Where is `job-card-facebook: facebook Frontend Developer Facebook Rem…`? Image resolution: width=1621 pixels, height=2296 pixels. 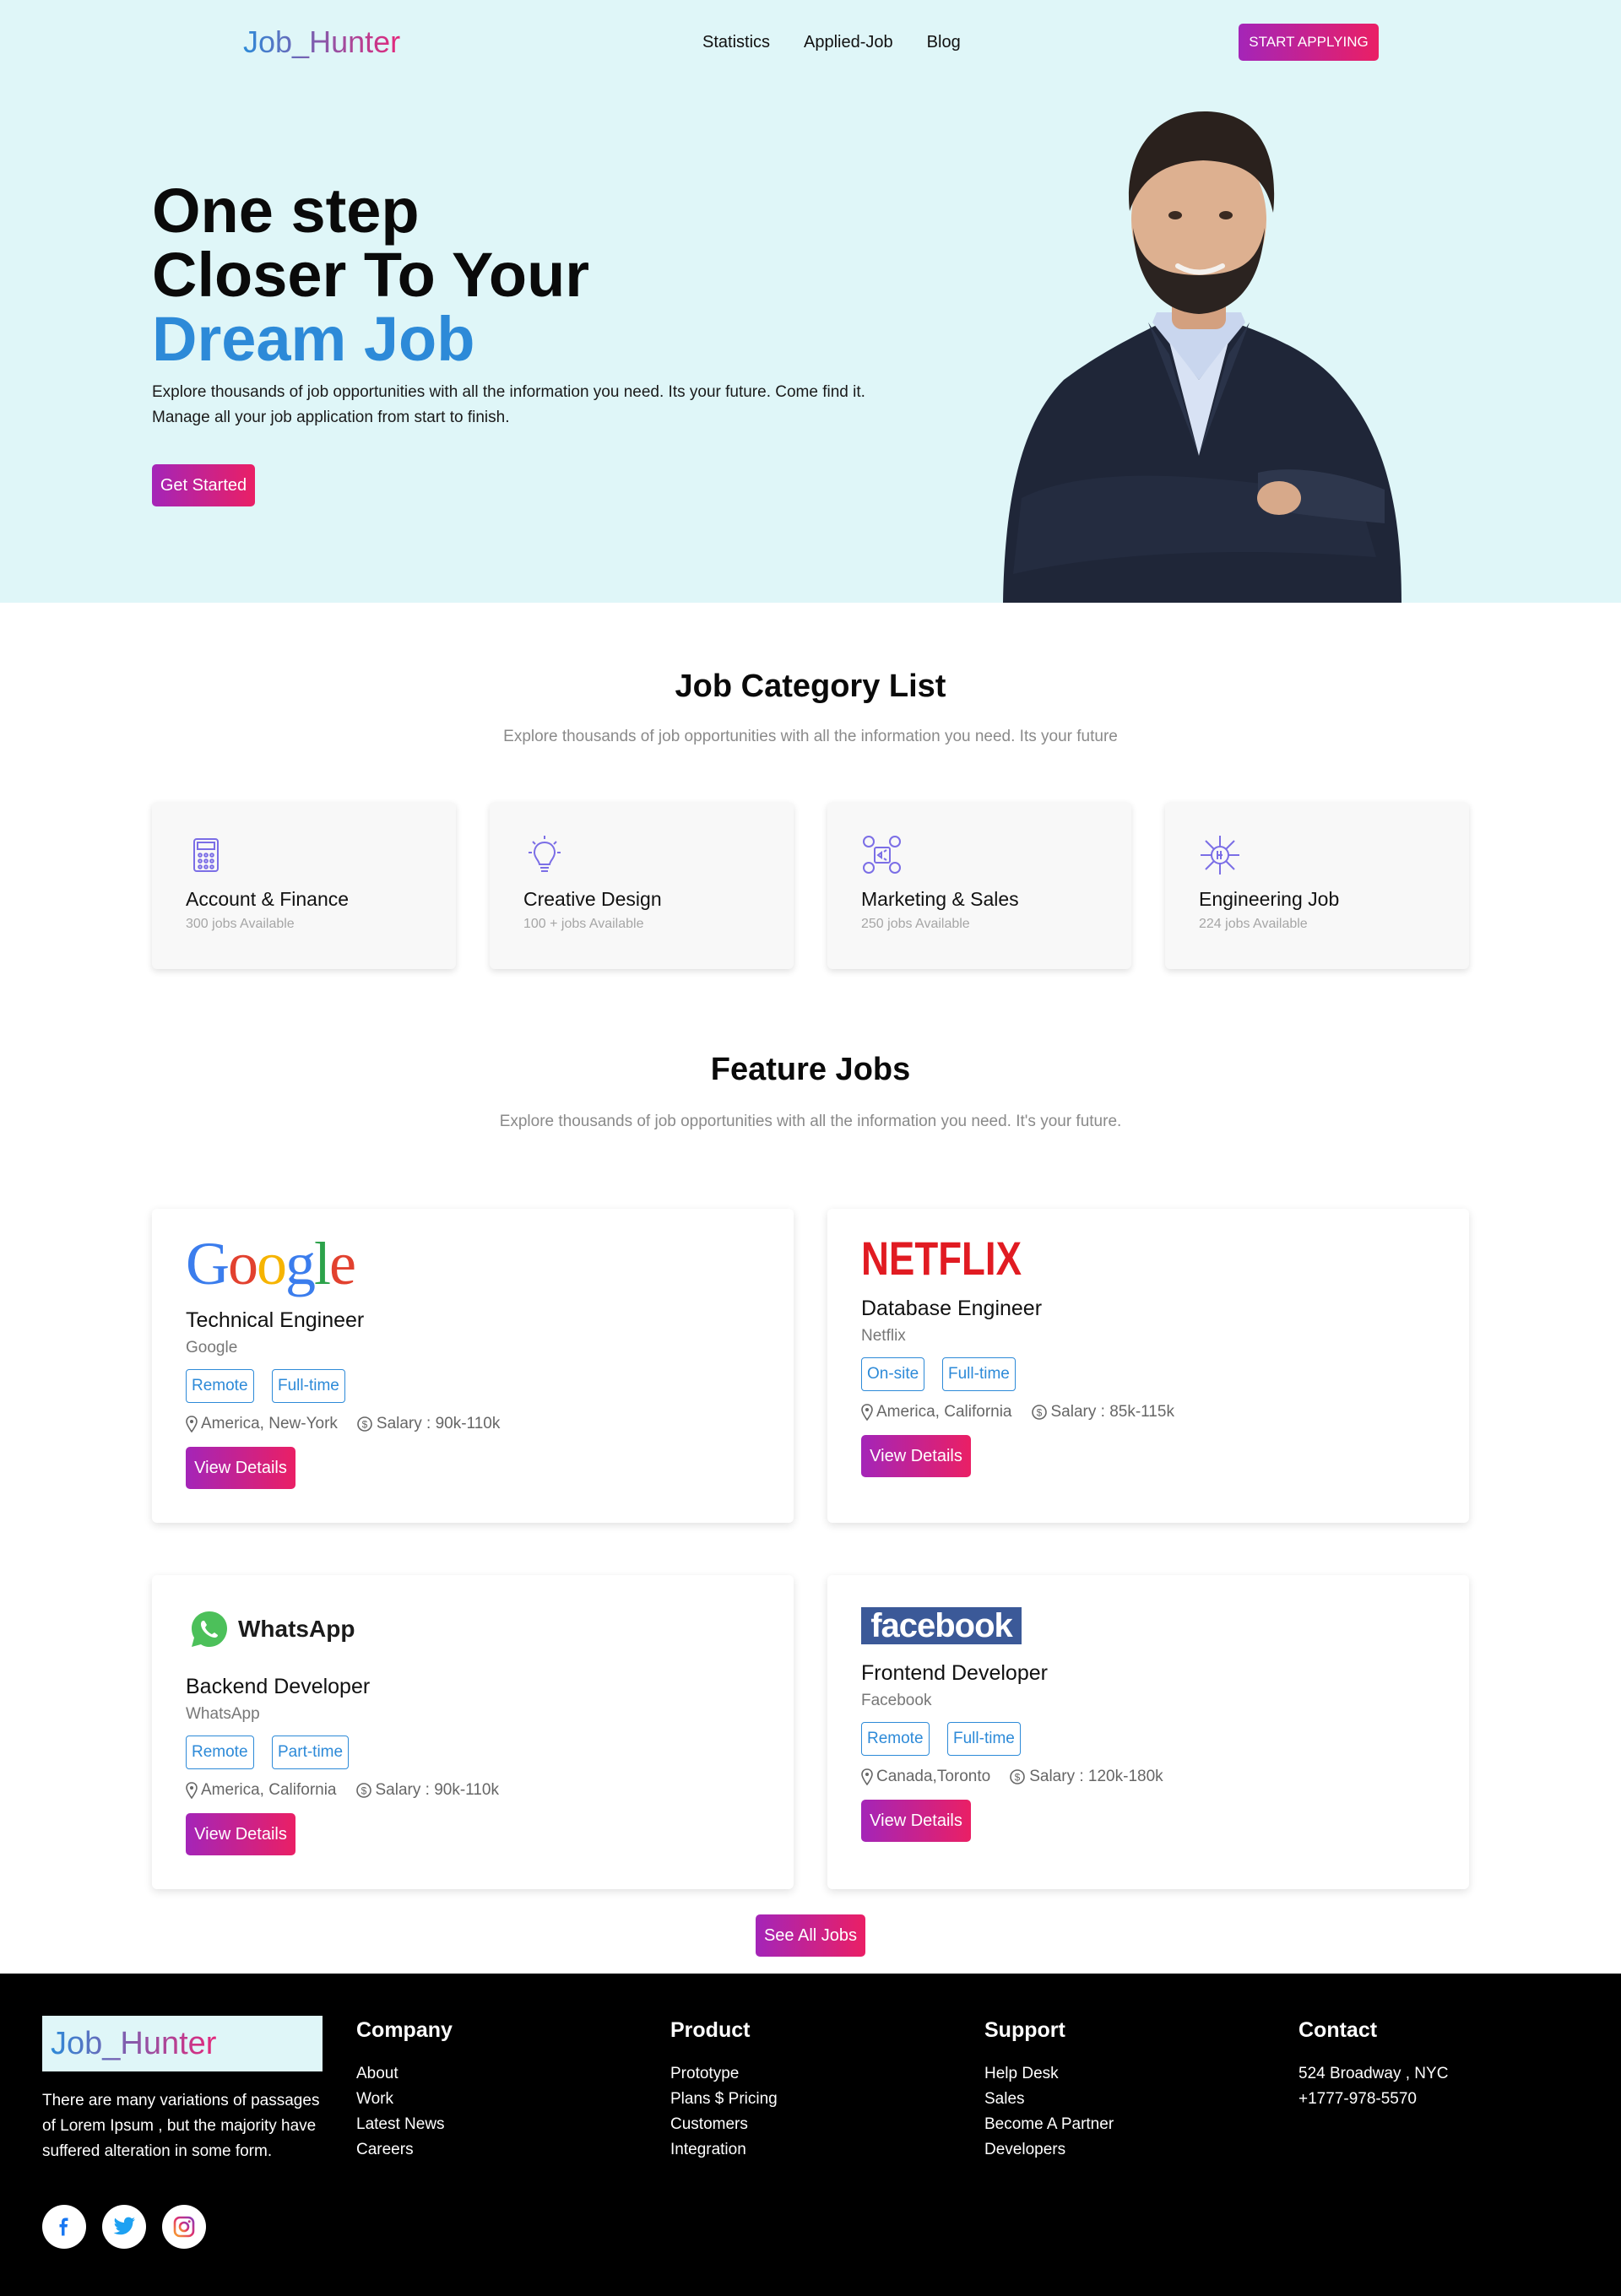
job-card-facebook: facebook Frontend Developer Facebook Rem… is located at coordinates (1148, 1732).